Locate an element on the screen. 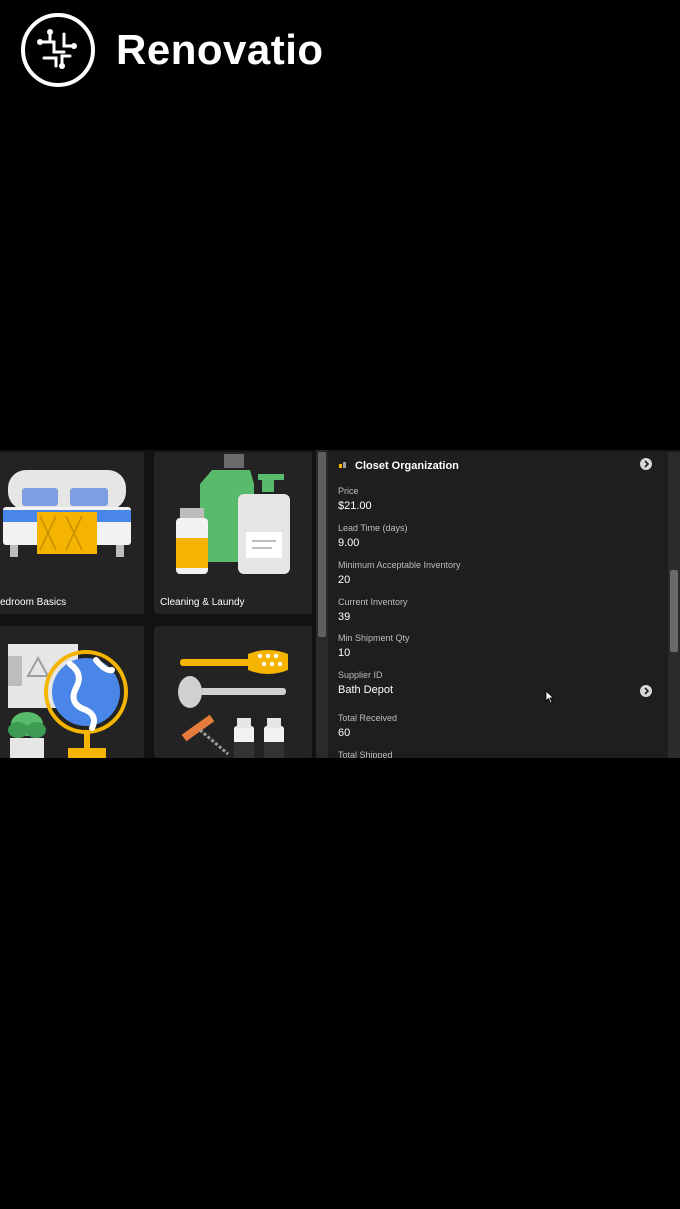 This screenshot has width=680, height=1209. field-label: Price is located at coordinates (348, 491).